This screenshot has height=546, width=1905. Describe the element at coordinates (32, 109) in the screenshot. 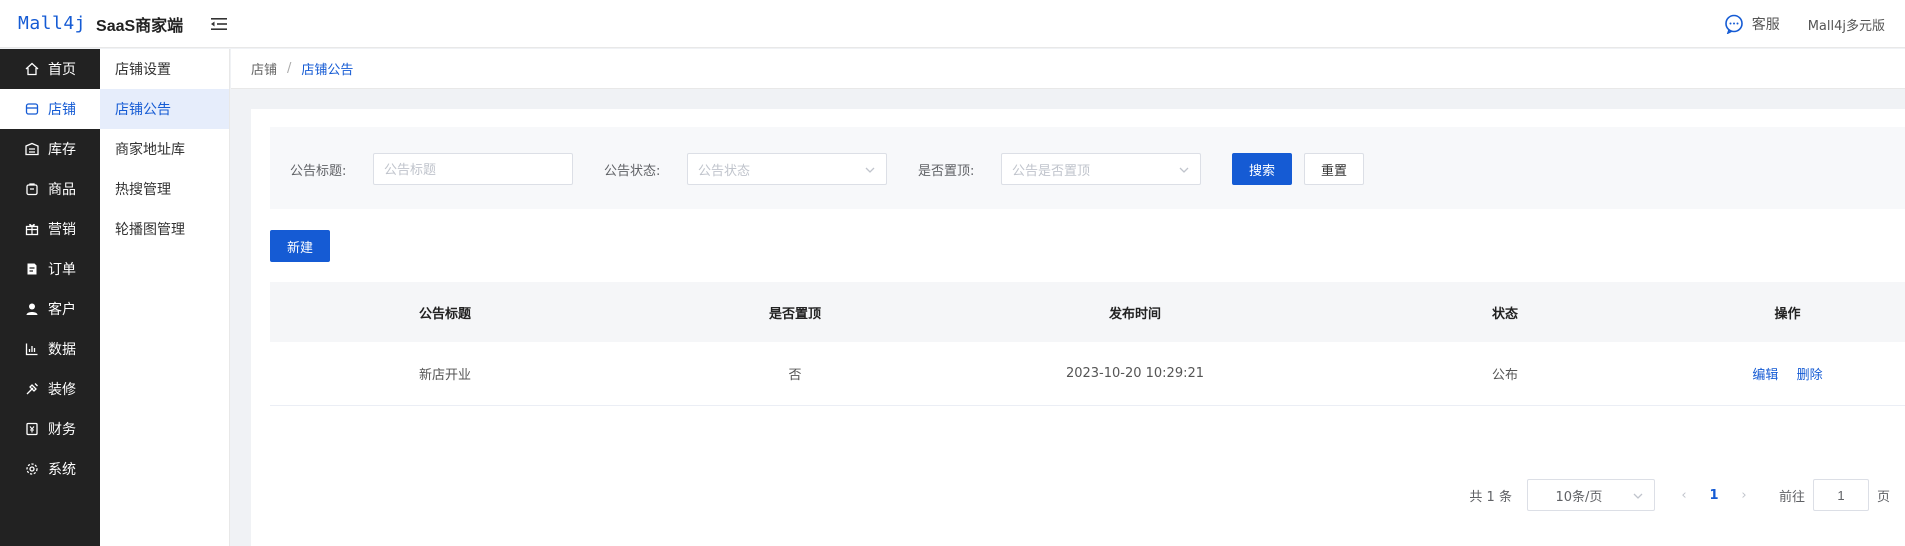

I see `shop-icon` at that location.